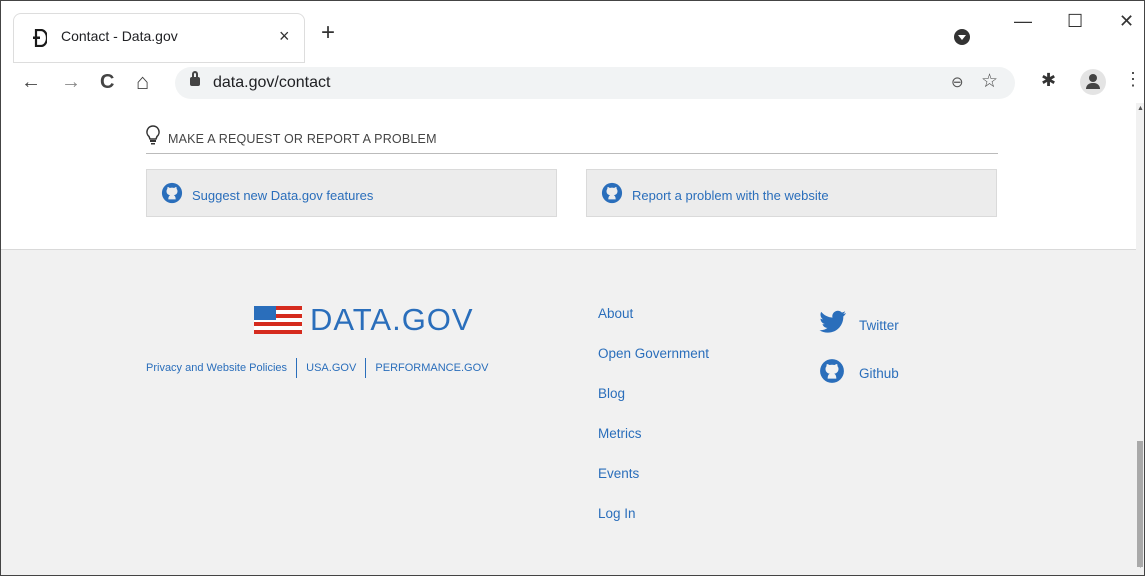  What do you see at coordinates (71, 82) in the screenshot?
I see `forward-button: →` at bounding box center [71, 82].